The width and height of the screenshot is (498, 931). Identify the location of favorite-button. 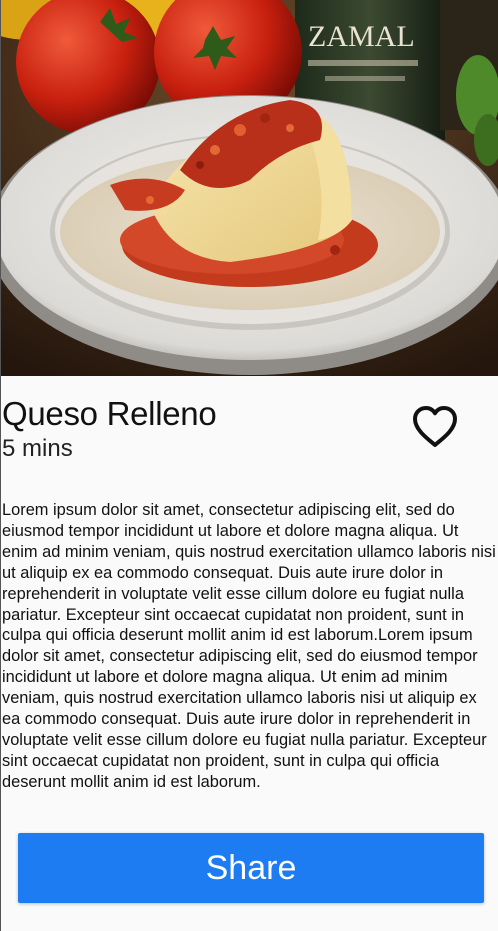
(435, 427).